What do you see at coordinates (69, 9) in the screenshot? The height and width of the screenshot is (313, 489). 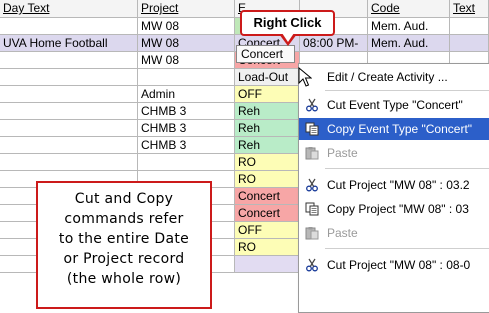 I see `header-day-text: Day Text` at bounding box center [69, 9].